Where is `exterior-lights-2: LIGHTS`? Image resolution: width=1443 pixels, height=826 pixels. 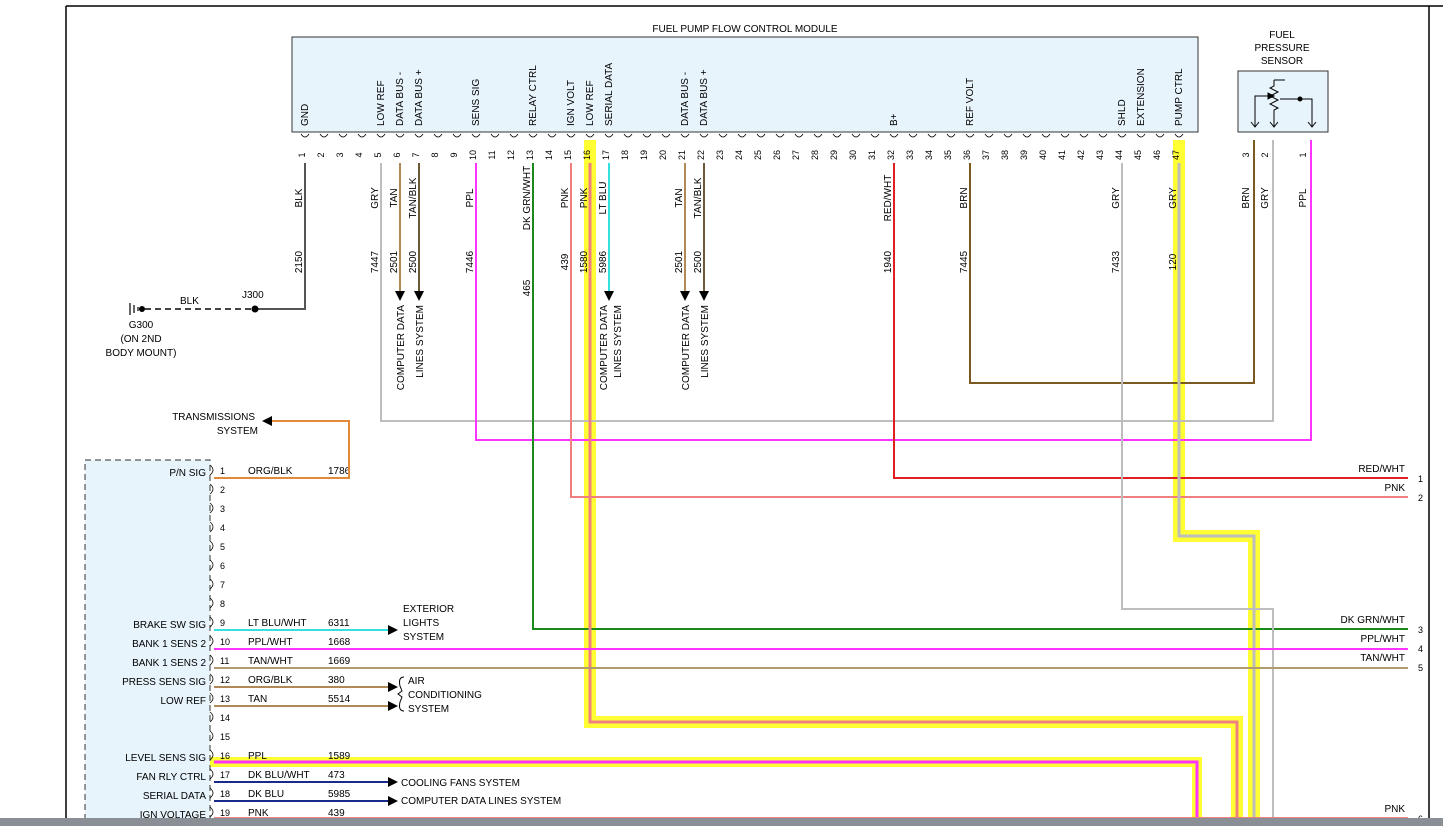 exterior-lights-2: LIGHTS is located at coordinates (421, 623).